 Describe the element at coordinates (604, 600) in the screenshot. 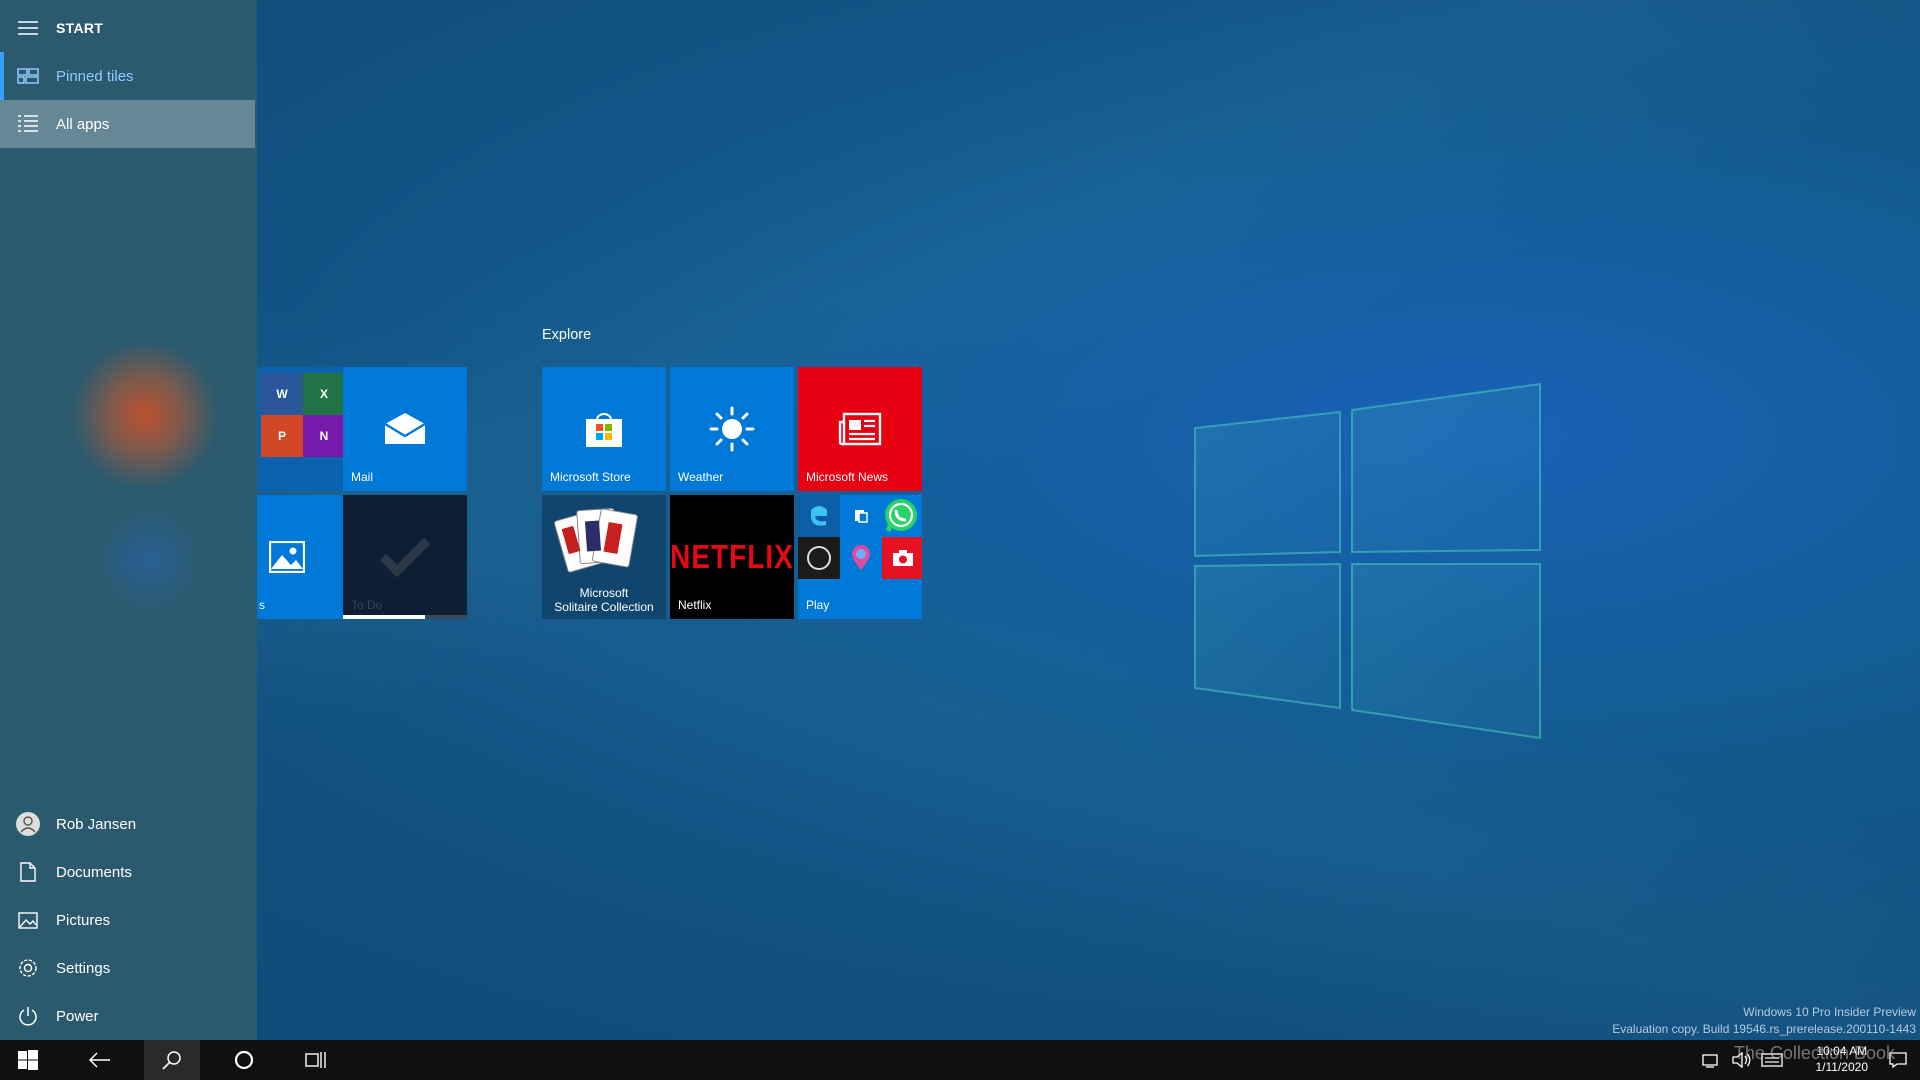

I see `solitaire-tile-label: Microsoft Solitaire Collection` at that location.